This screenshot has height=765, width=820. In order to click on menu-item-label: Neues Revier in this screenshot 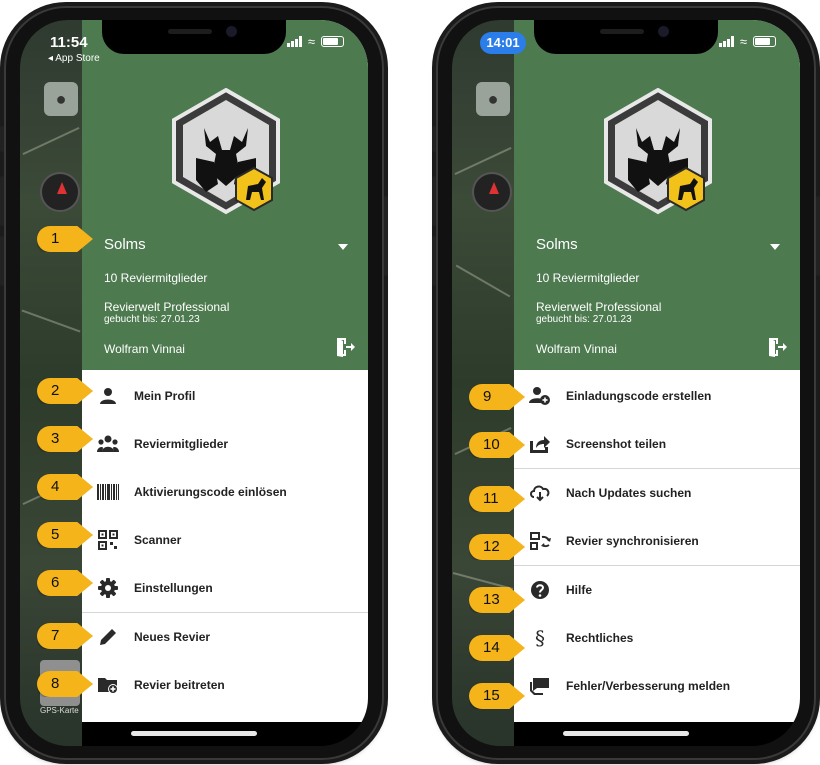, I will do `click(172, 637)`.